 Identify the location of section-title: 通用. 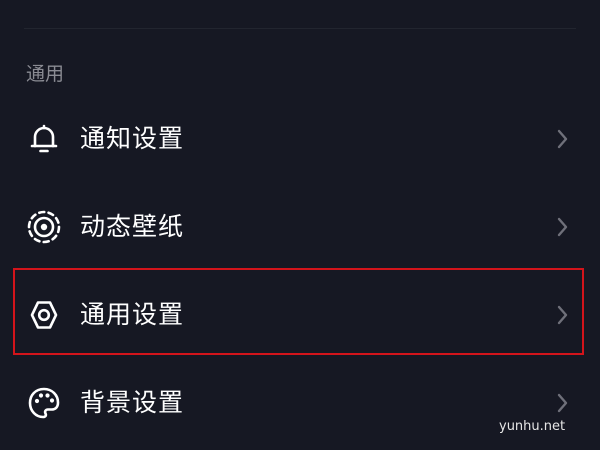
(45, 74).